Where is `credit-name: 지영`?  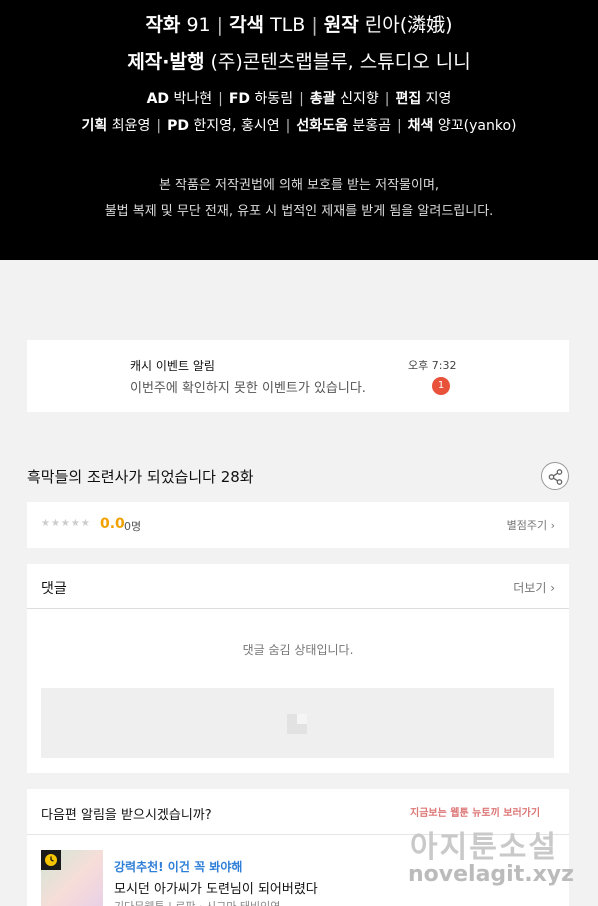 credit-name: 지영 is located at coordinates (438, 99).